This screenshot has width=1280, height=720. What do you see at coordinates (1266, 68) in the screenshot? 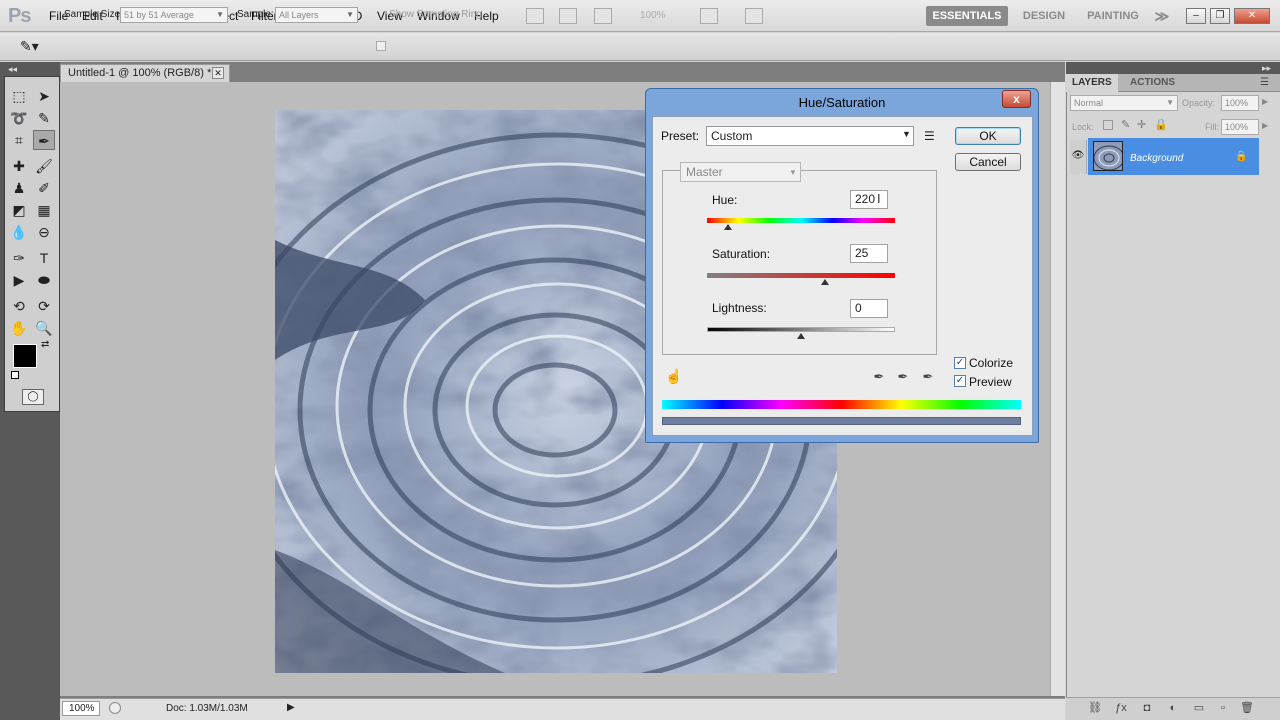
I see `collapse-panels-icon: ▸▸` at bounding box center [1266, 68].